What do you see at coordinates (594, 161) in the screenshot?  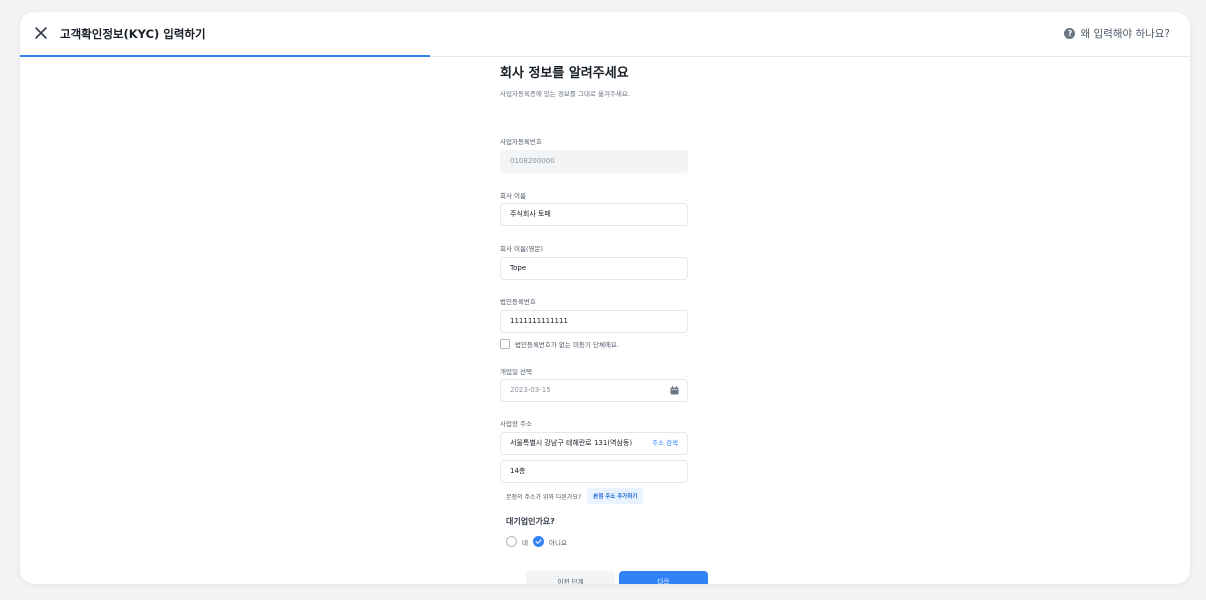 I see `business-number-field: 0108200000` at bounding box center [594, 161].